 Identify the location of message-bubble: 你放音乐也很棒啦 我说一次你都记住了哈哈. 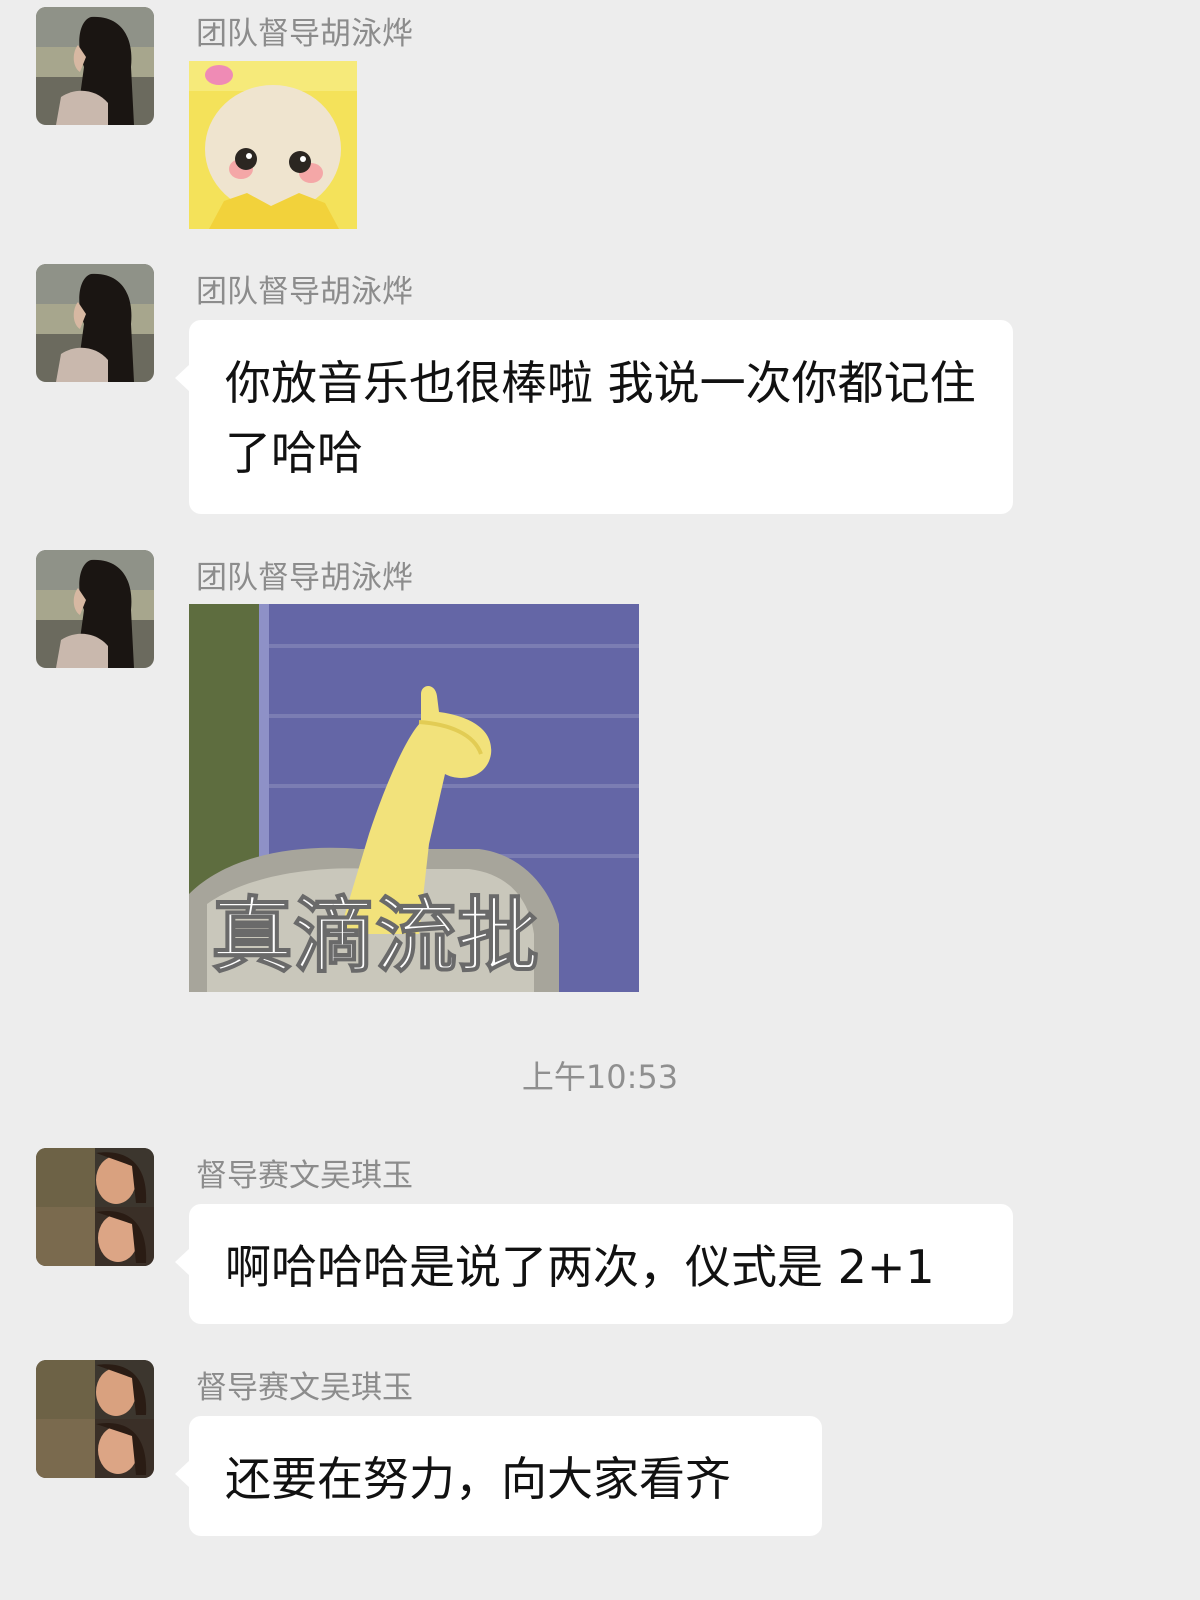
(594, 417).